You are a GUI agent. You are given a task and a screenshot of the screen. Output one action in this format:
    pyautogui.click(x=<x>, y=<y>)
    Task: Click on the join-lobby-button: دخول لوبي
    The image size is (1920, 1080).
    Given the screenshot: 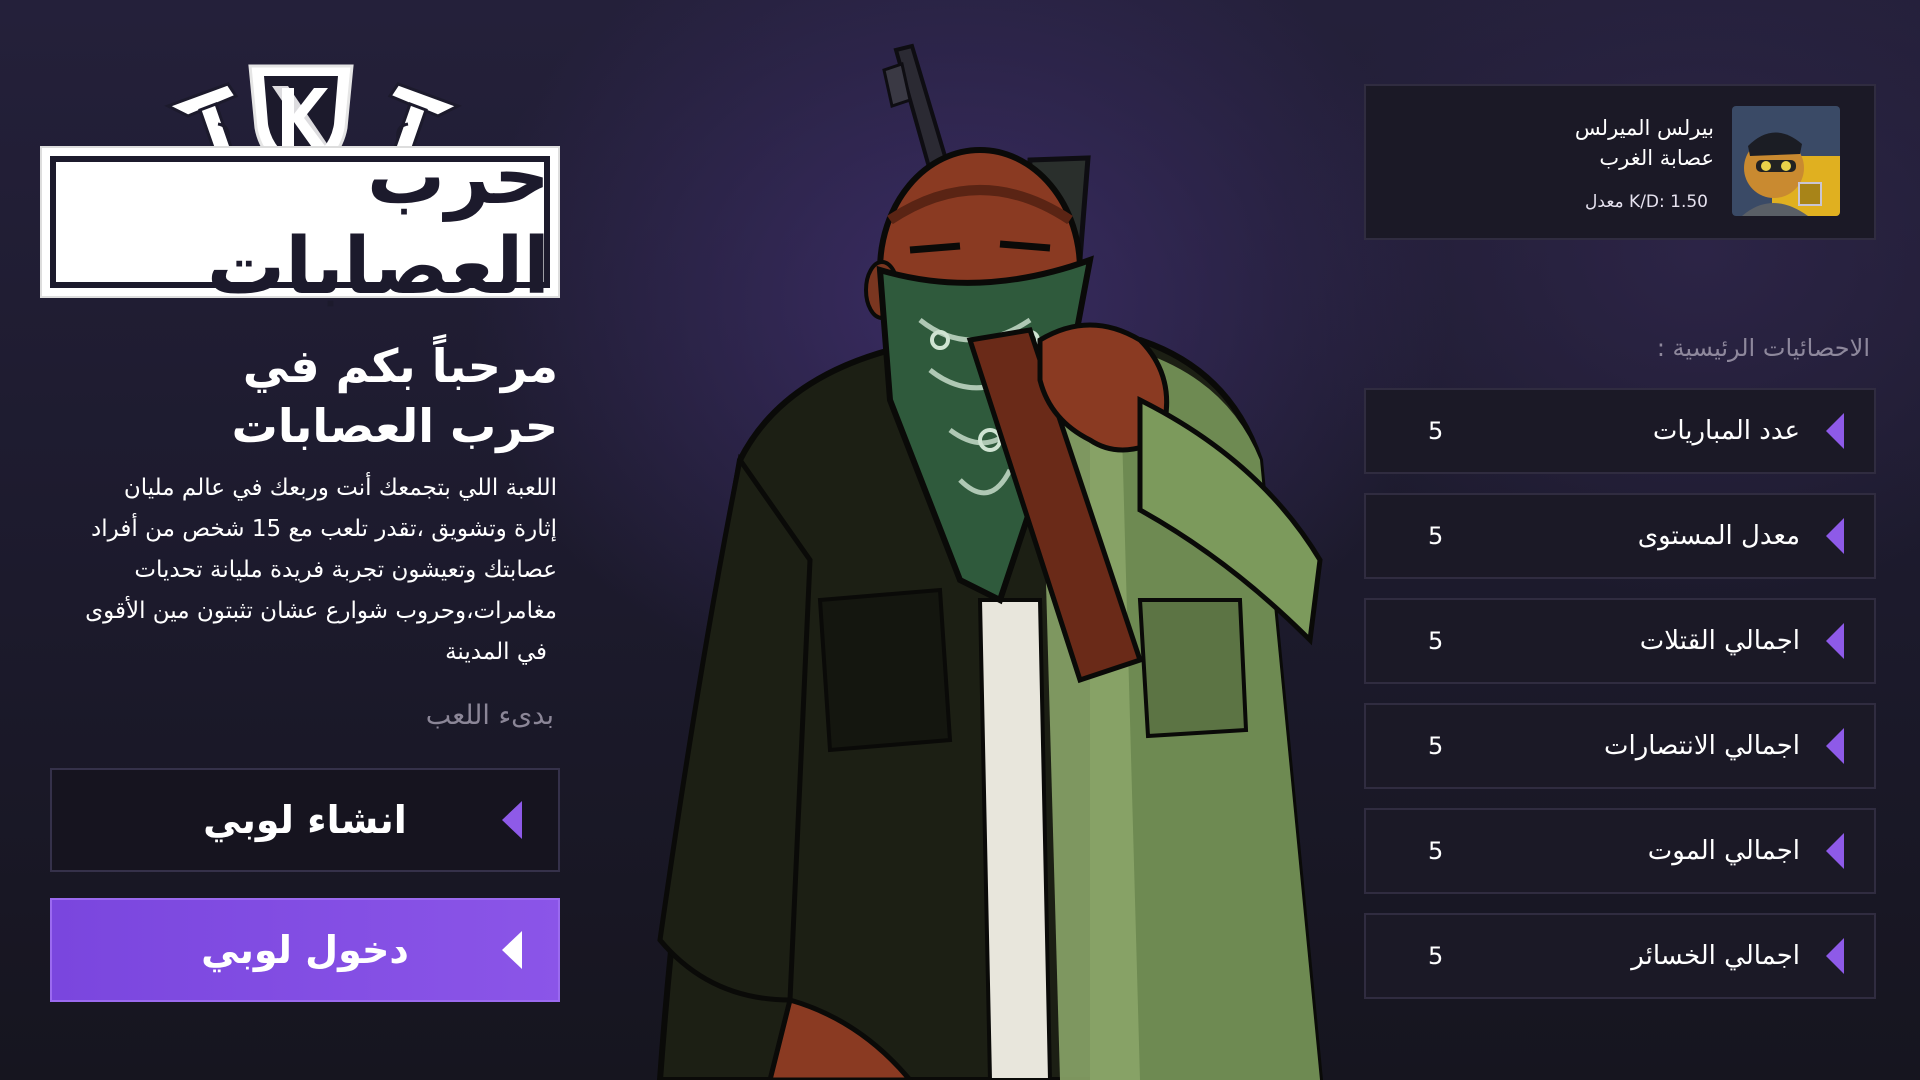 What is the action you would take?
    pyautogui.click(x=305, y=950)
    